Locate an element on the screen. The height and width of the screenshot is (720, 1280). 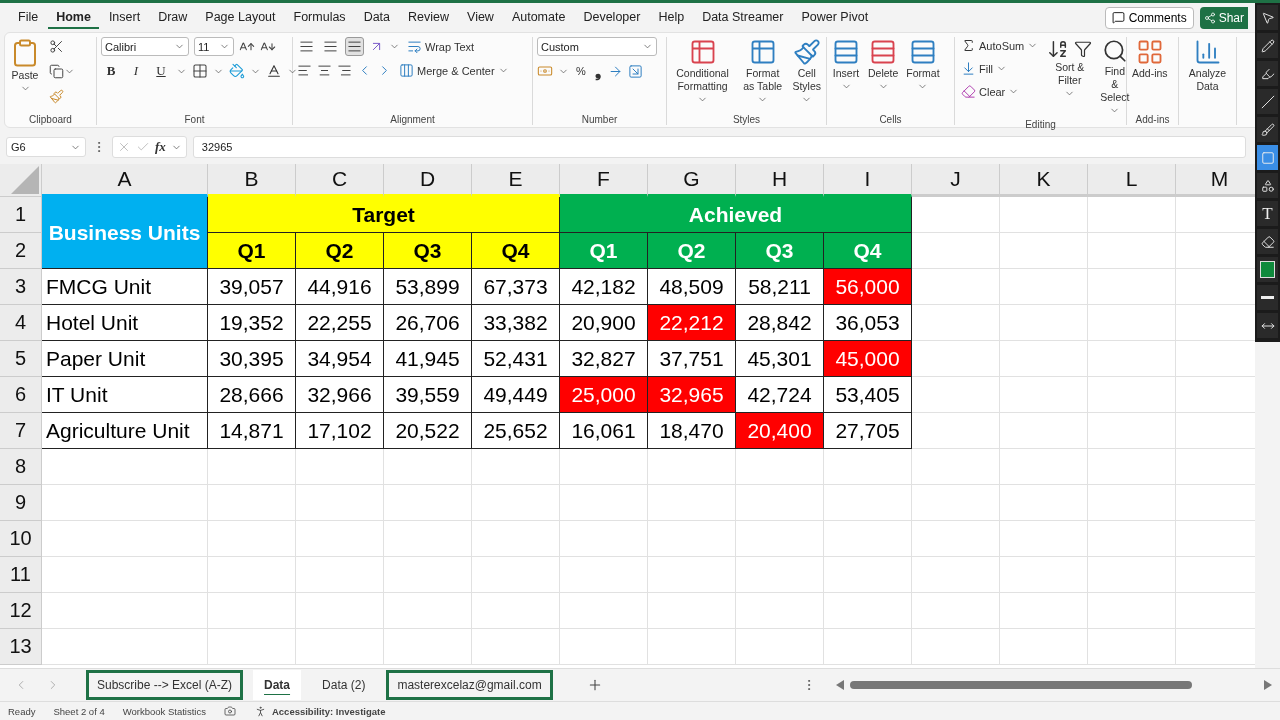
row-header: 9 is located at coordinates (21, 503).